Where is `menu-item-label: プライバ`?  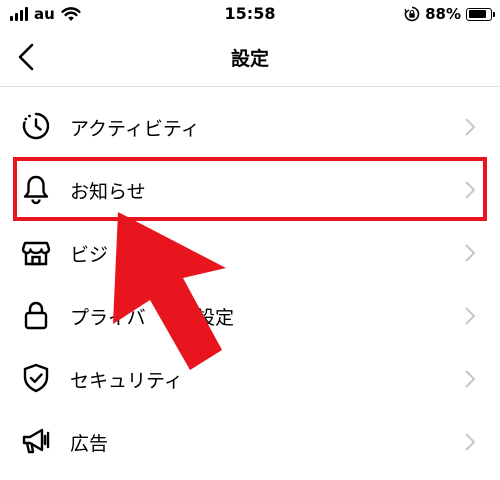 menu-item-label: プライバ is located at coordinates (108, 318).